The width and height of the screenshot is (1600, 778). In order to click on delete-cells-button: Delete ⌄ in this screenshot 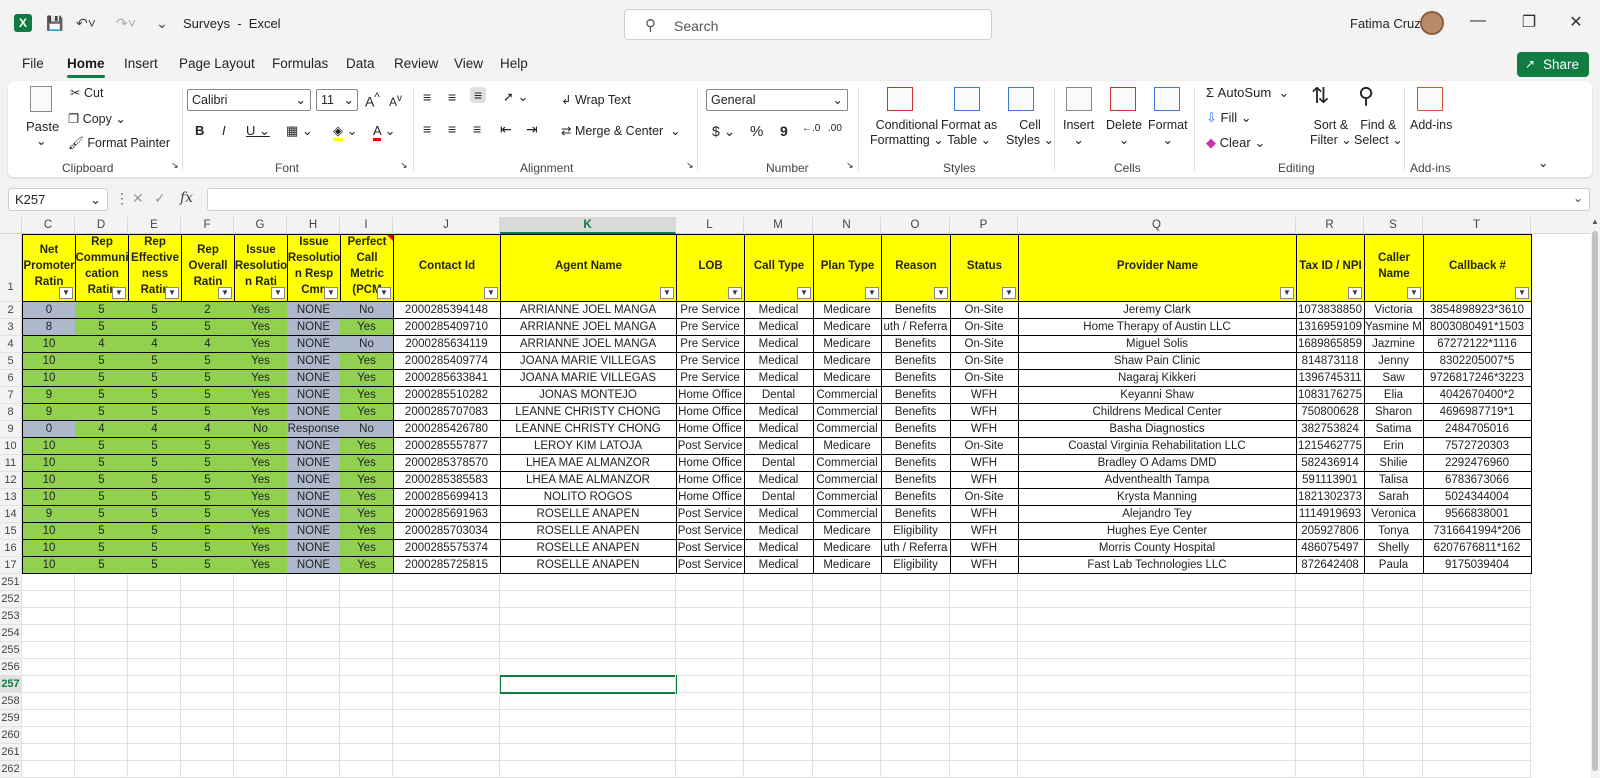, I will do `click(1124, 133)`.